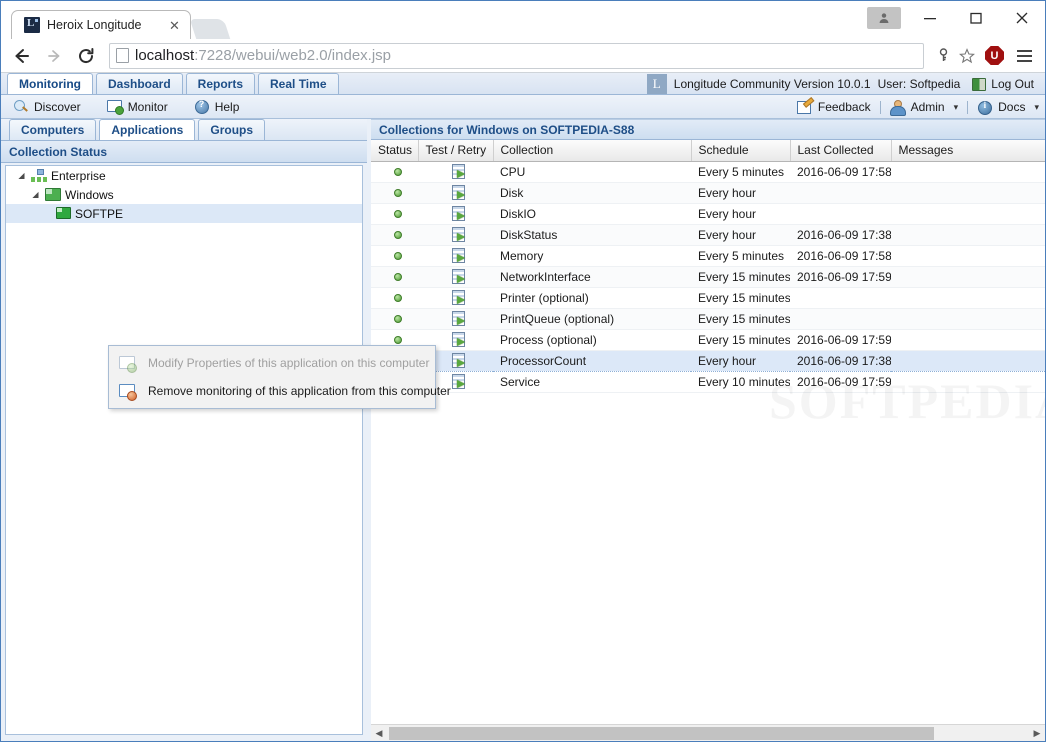  I want to click on column-header-last-collected: Last Collected, so click(841, 151).